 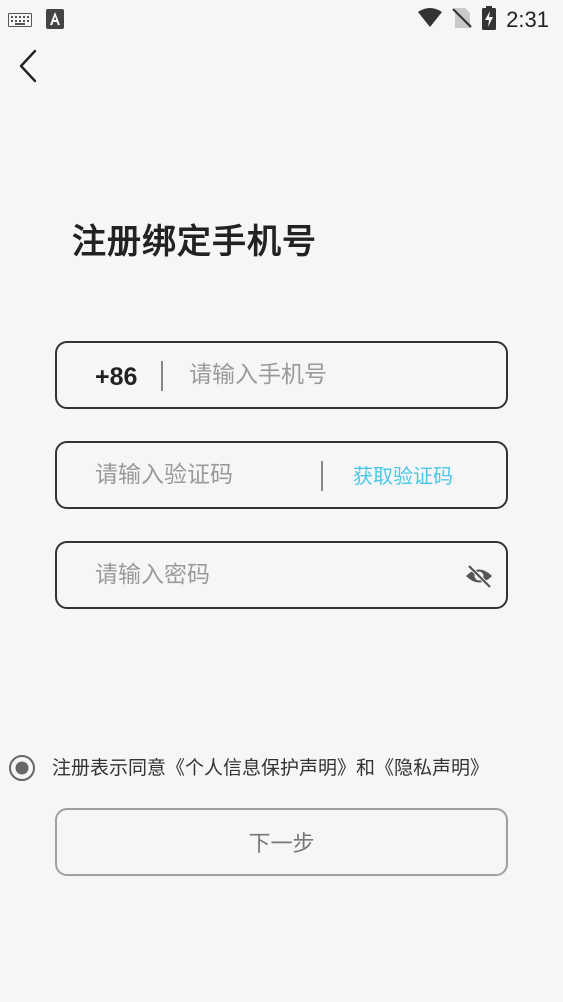 I want to click on agreement-text: 注册表示同意《个人信息保护声明》和《隐私声明》, so click(x=270, y=768).